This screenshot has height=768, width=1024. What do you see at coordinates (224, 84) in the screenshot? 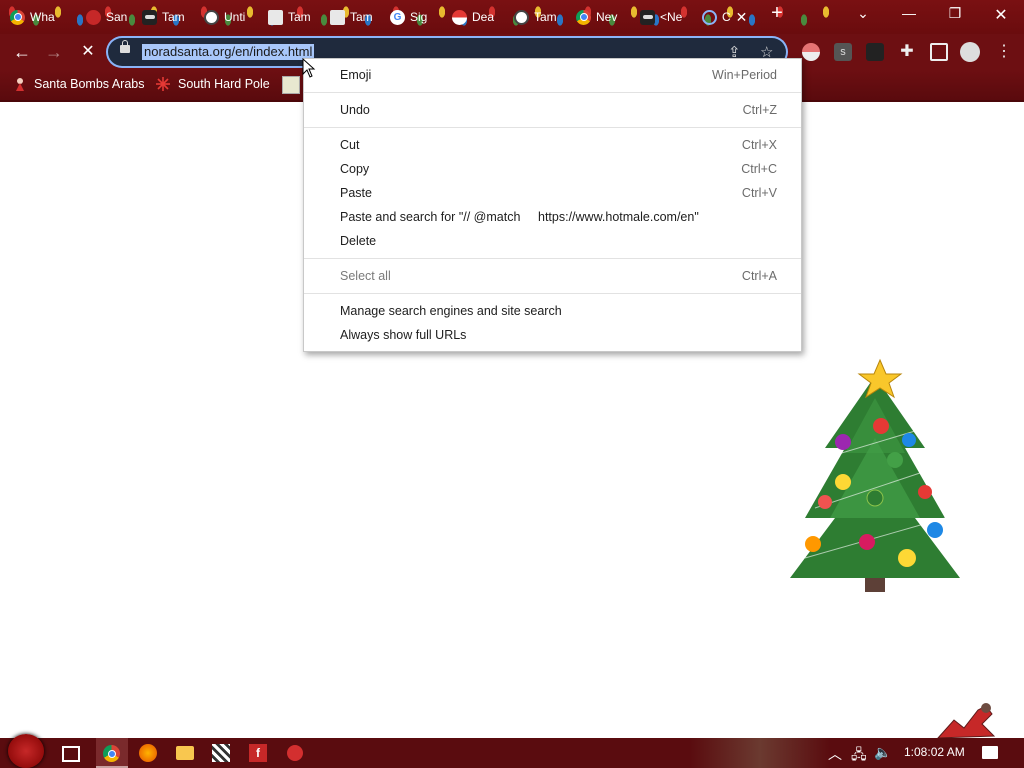
I see `bookmark-label: South Hard Pole` at bounding box center [224, 84].